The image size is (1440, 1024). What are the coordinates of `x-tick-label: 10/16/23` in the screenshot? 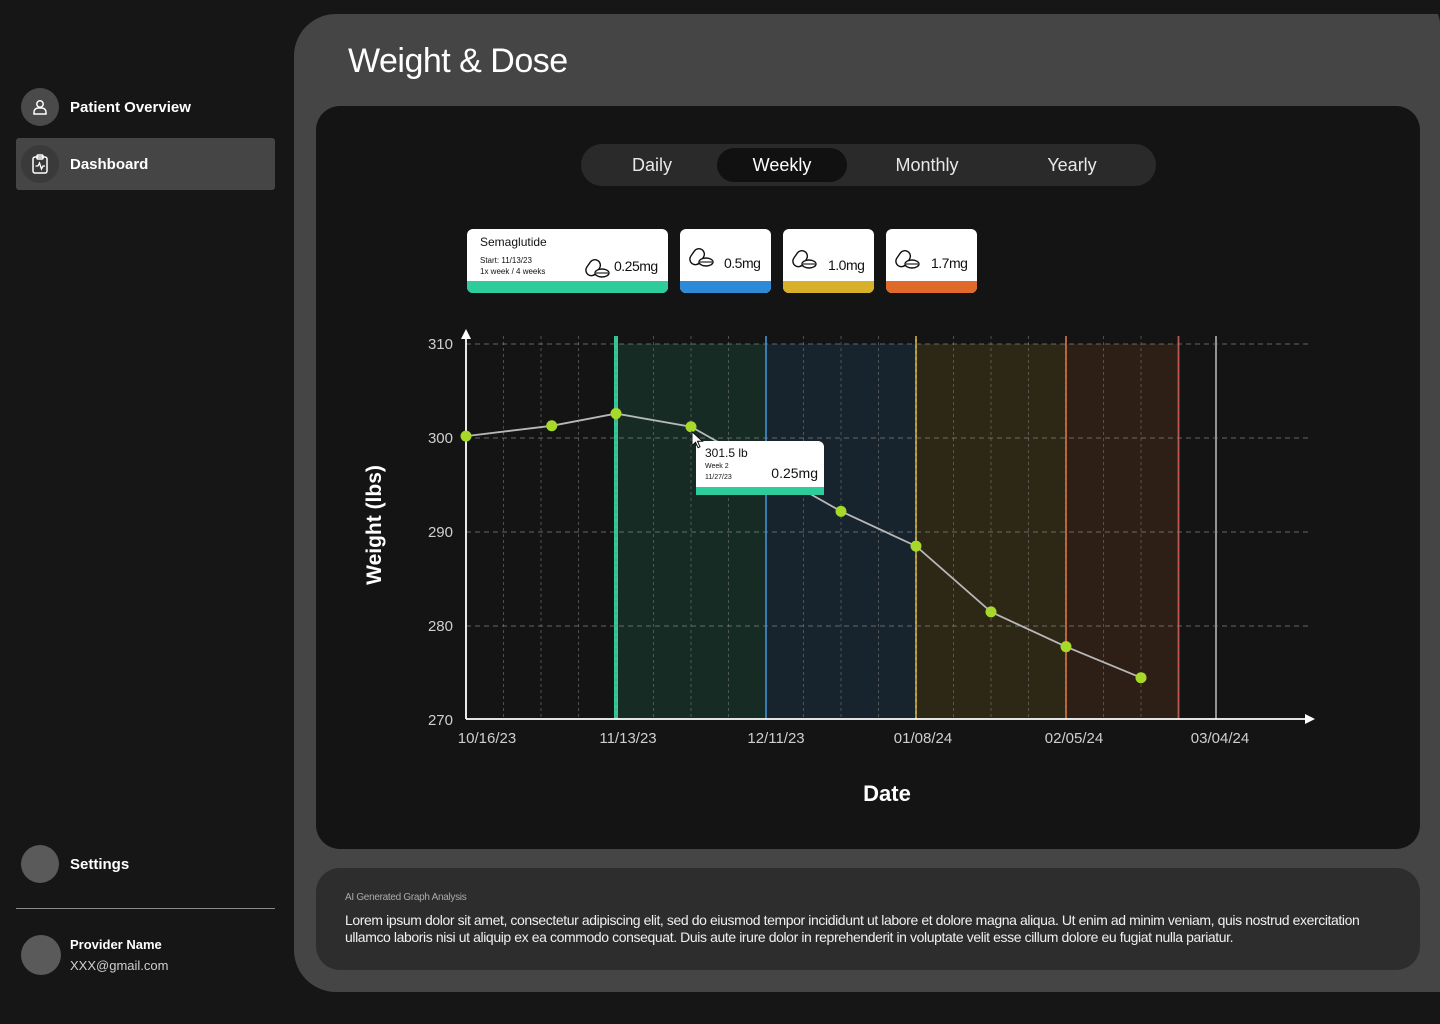 It's located at (487, 738).